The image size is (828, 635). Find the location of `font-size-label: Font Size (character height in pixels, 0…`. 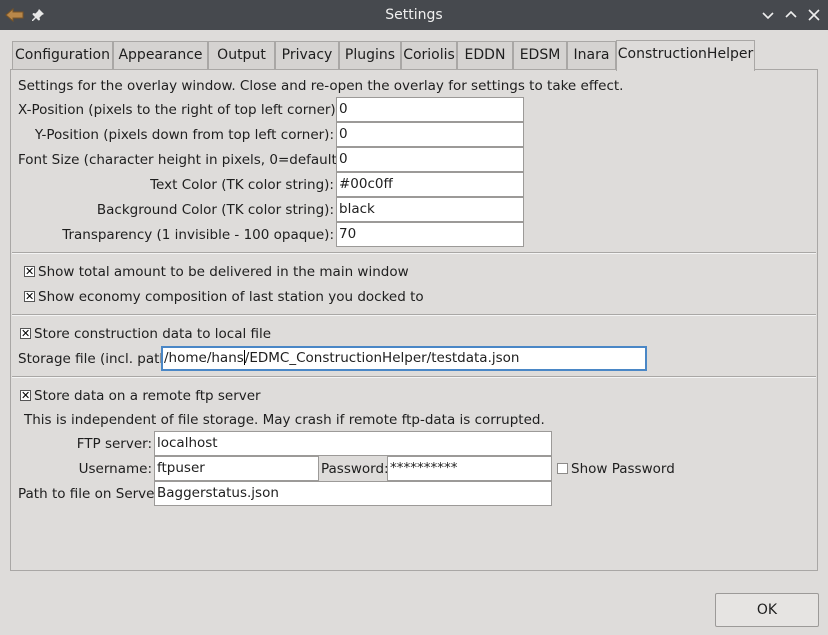

font-size-label: Font Size (character height in pixels, 0… is located at coordinates (182, 160).